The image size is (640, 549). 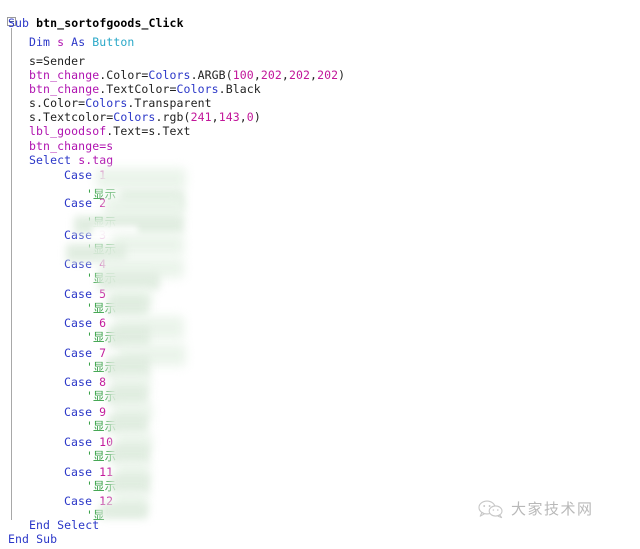 What do you see at coordinates (491, 509) in the screenshot?
I see `wechat-logo-icon` at bounding box center [491, 509].